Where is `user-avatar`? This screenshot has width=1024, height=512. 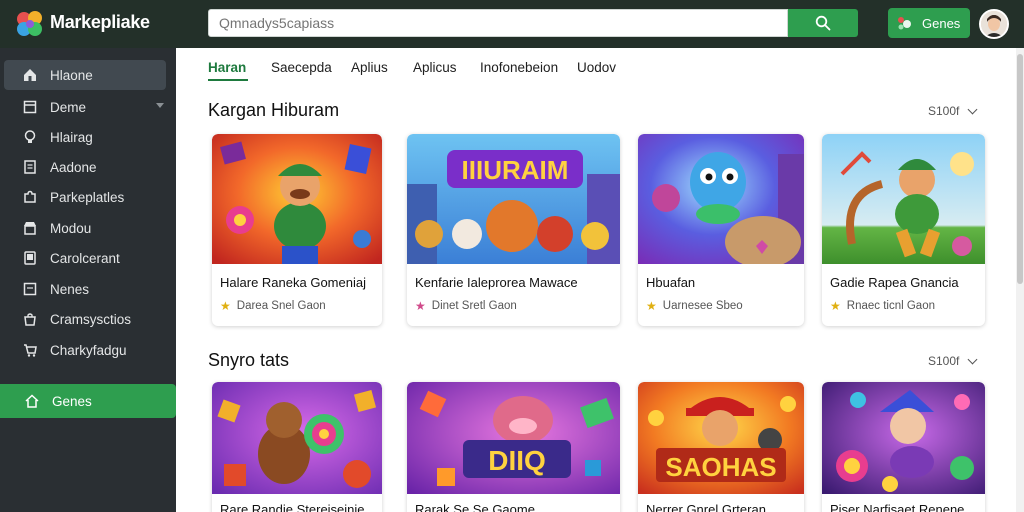 user-avatar is located at coordinates (994, 24).